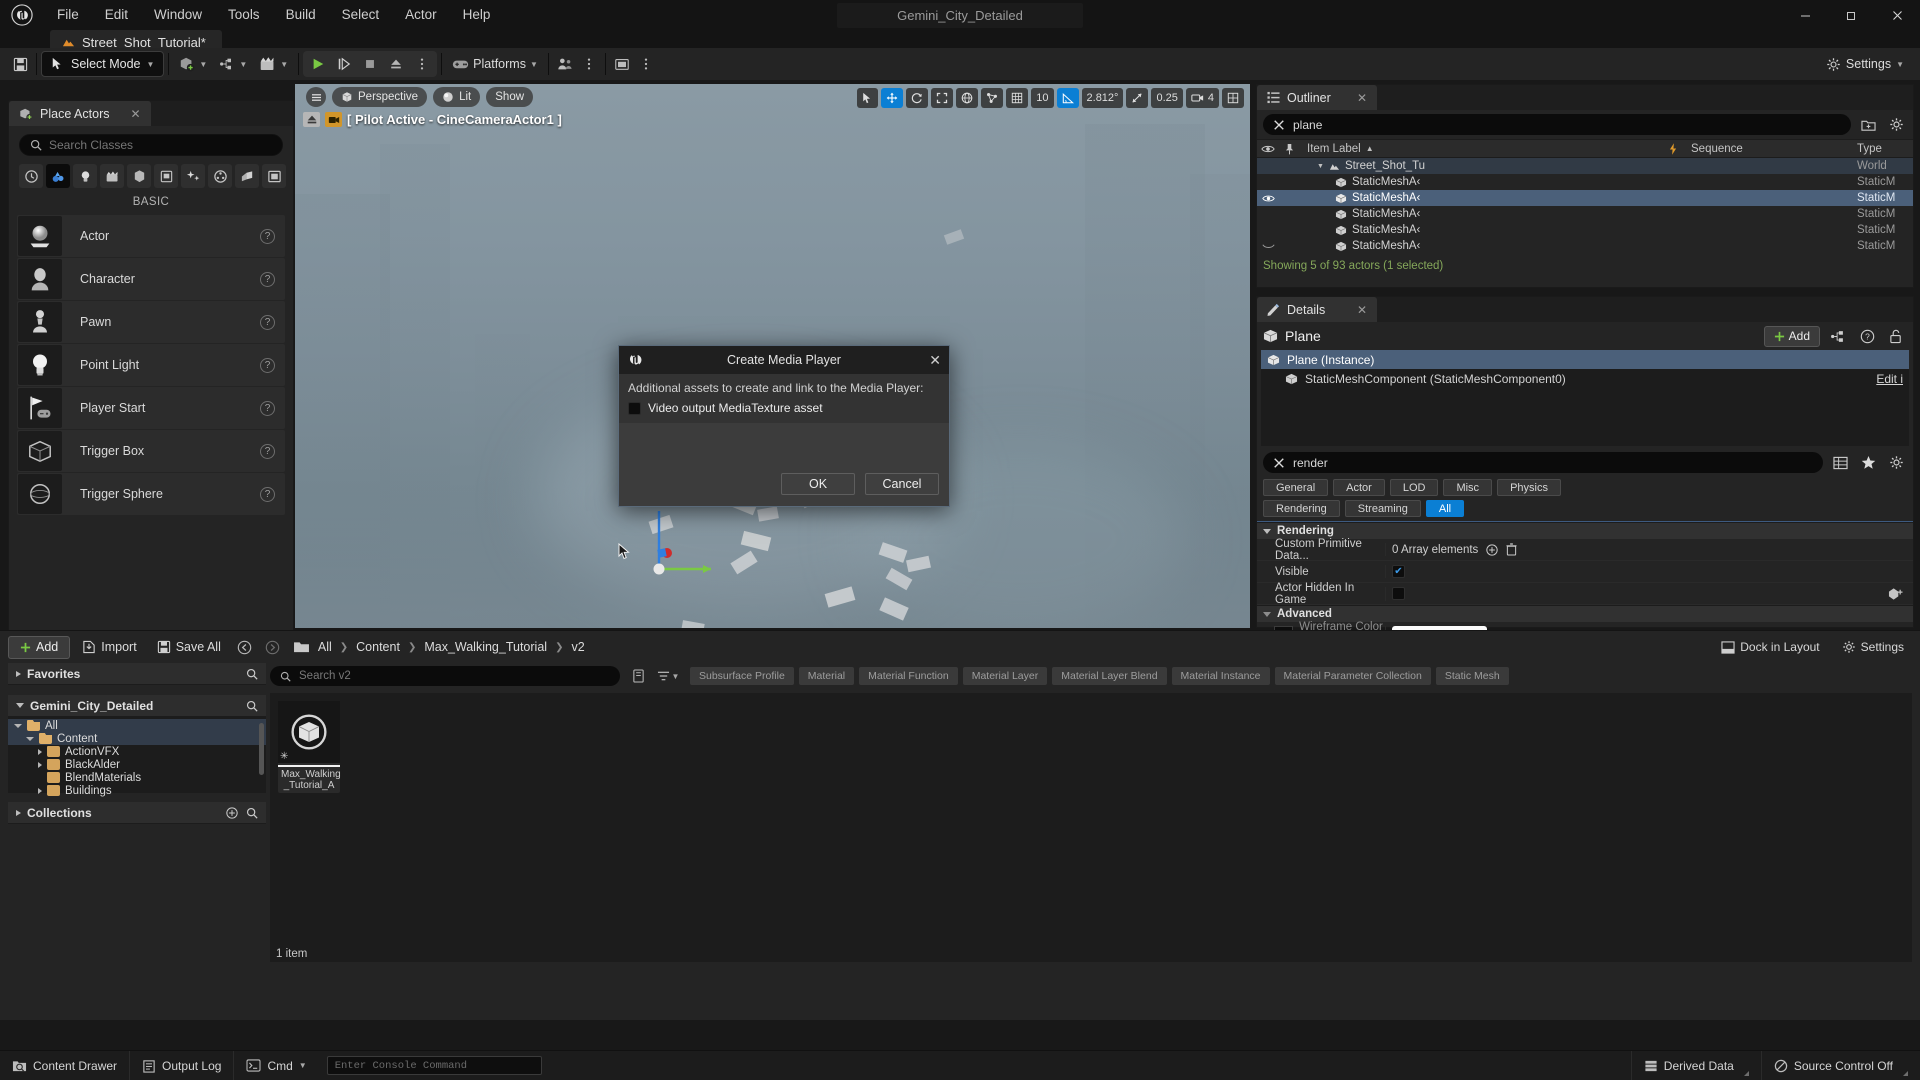 The height and width of the screenshot is (1080, 1920). What do you see at coordinates (1320, 166) in the screenshot?
I see `expand-arrow-icon: ▼` at bounding box center [1320, 166].